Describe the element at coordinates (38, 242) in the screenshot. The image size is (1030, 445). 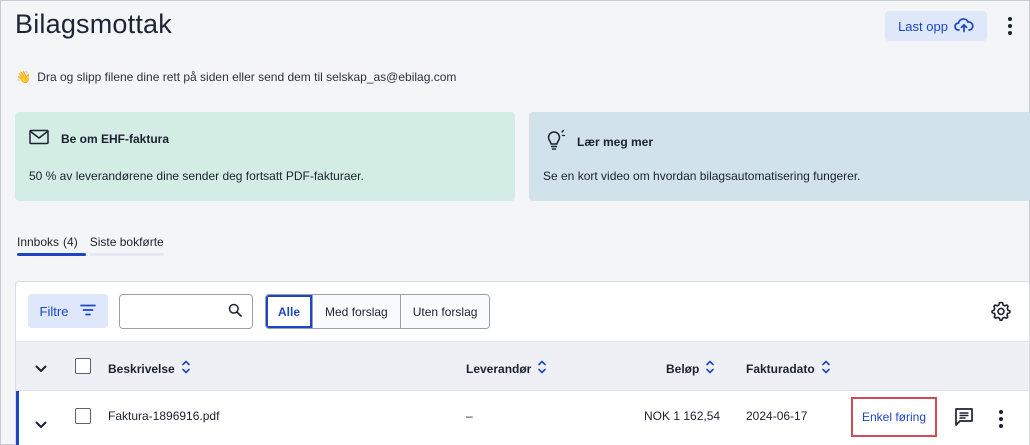
I see `tab-label: Innboks` at that location.